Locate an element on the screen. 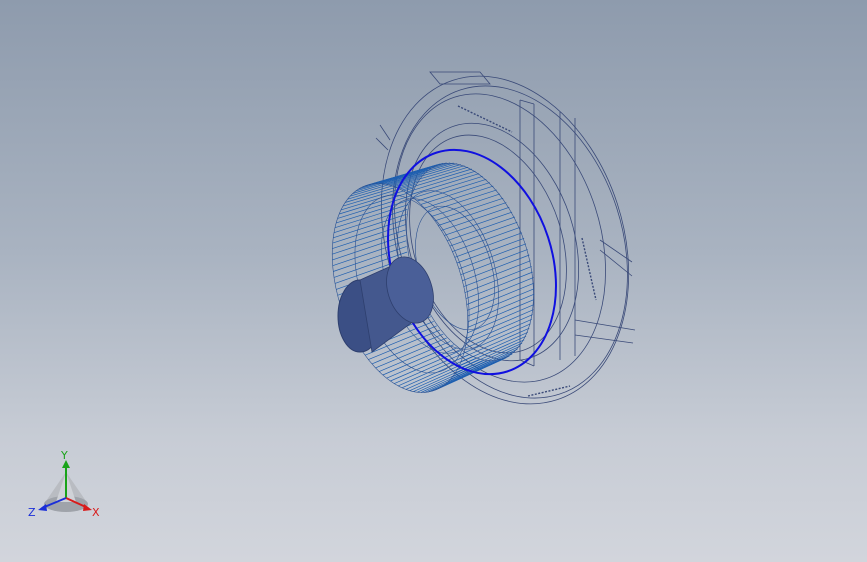  gear-rings is located at coordinates (432, 278).